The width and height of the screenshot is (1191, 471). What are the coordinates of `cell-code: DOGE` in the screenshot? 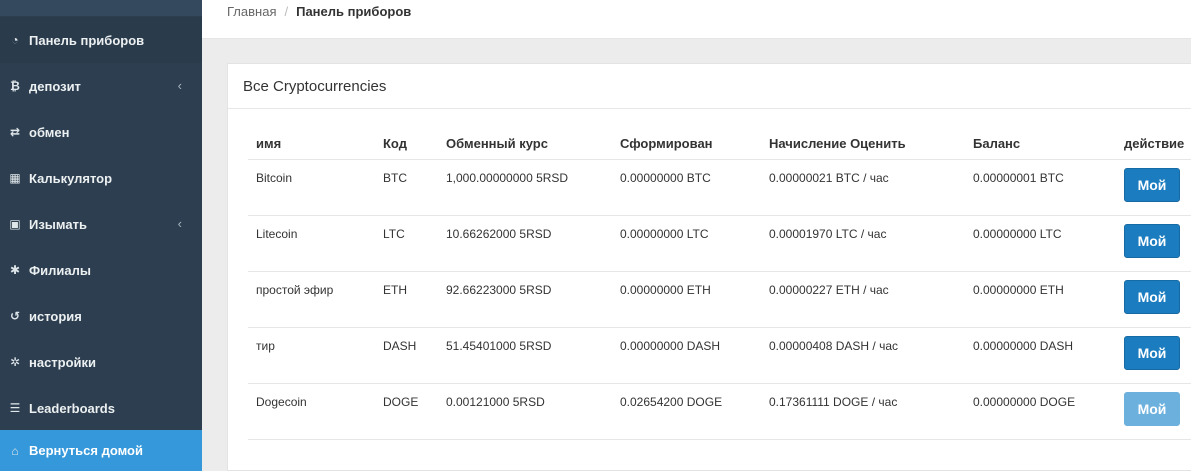 It's located at (406, 411).